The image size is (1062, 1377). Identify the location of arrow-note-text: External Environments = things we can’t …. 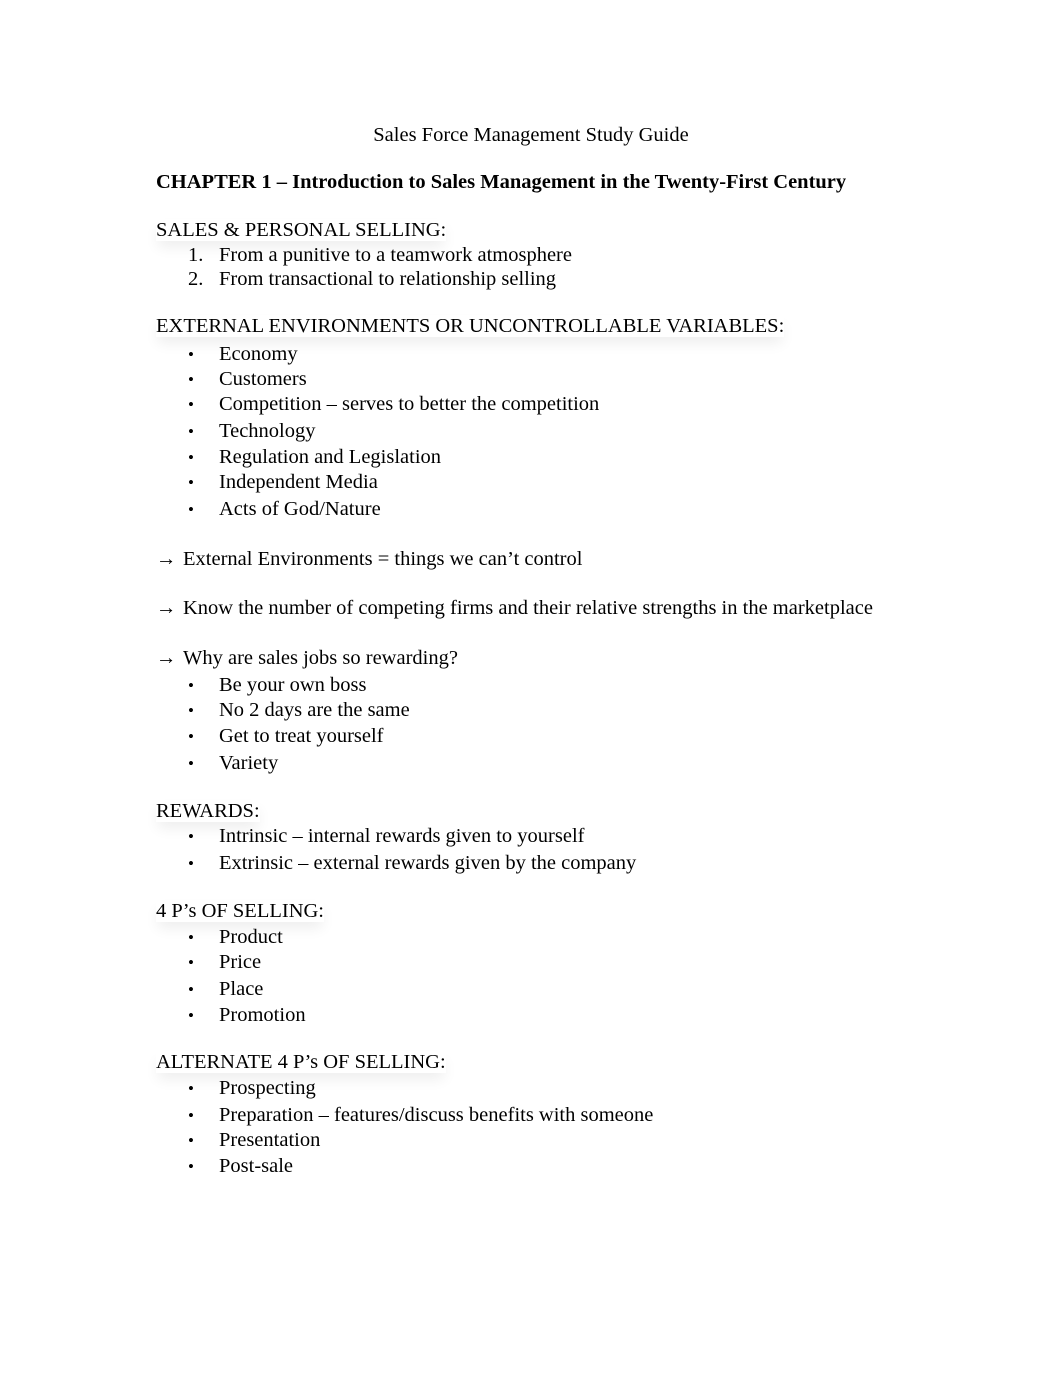
(383, 559).